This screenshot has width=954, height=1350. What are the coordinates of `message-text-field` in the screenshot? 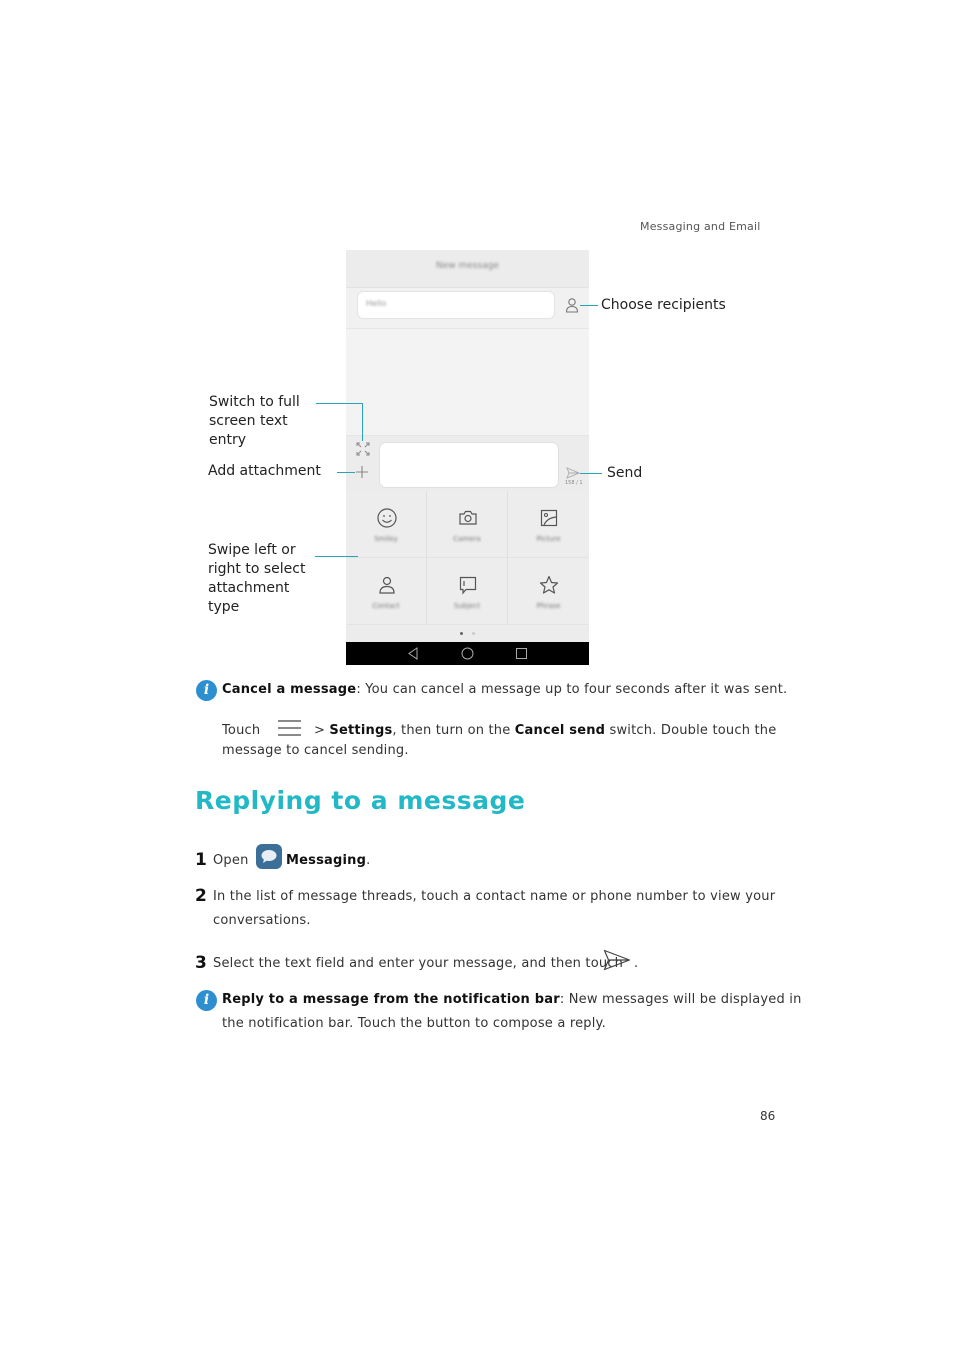 It's located at (469, 465).